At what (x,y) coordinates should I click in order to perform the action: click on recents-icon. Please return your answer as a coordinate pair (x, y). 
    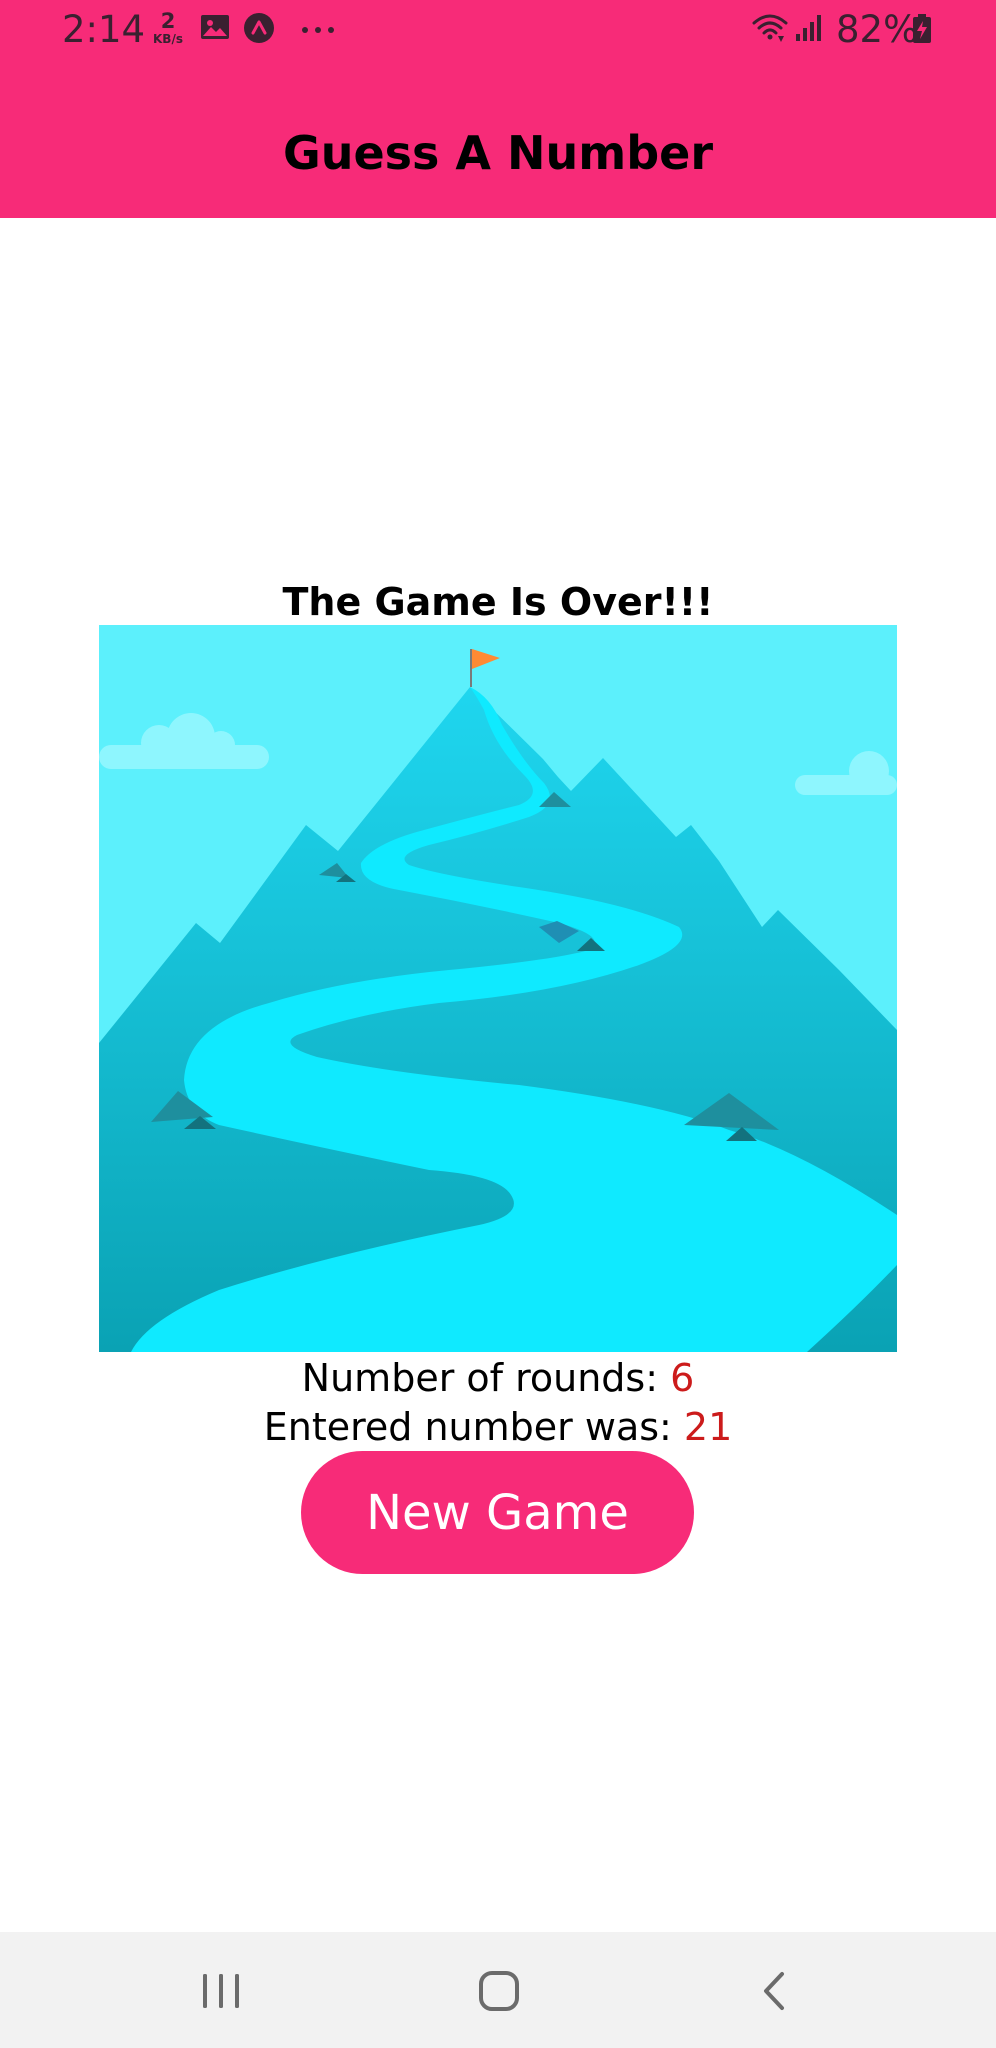
    Looking at the image, I should click on (221, 1991).